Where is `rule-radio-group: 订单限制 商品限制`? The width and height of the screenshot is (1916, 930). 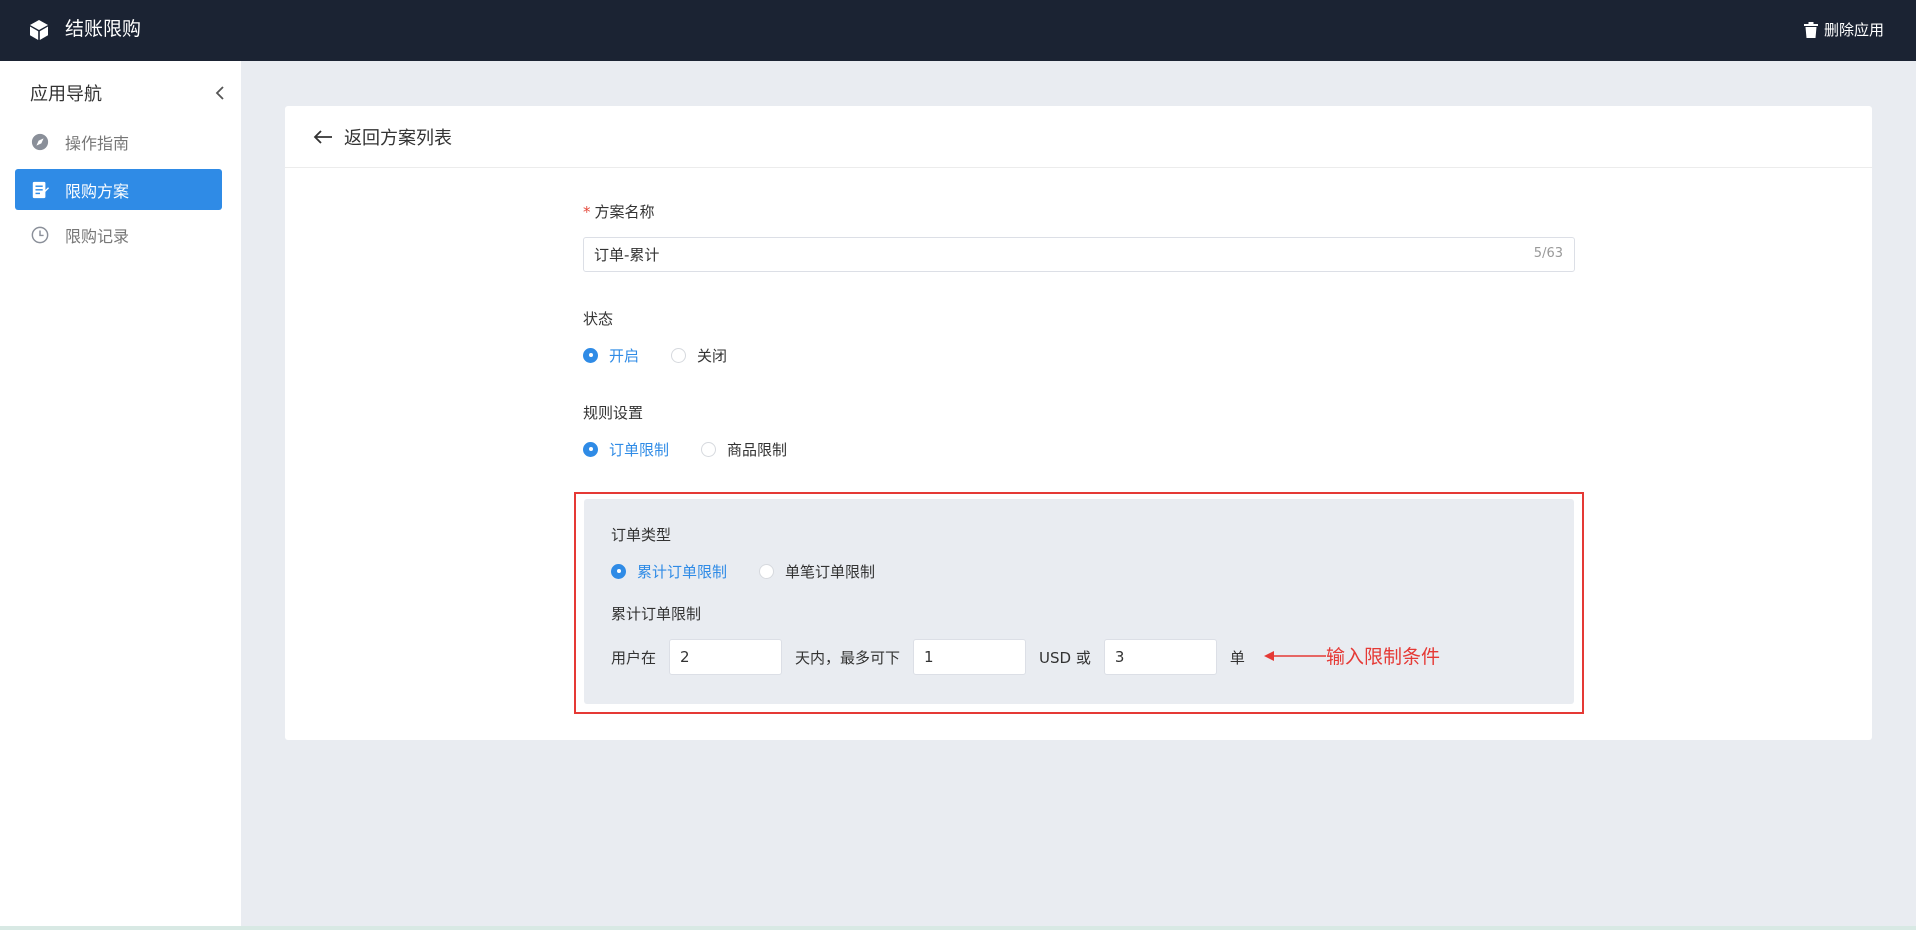 rule-radio-group: 订单限制 商品限制 is located at coordinates (1079, 449).